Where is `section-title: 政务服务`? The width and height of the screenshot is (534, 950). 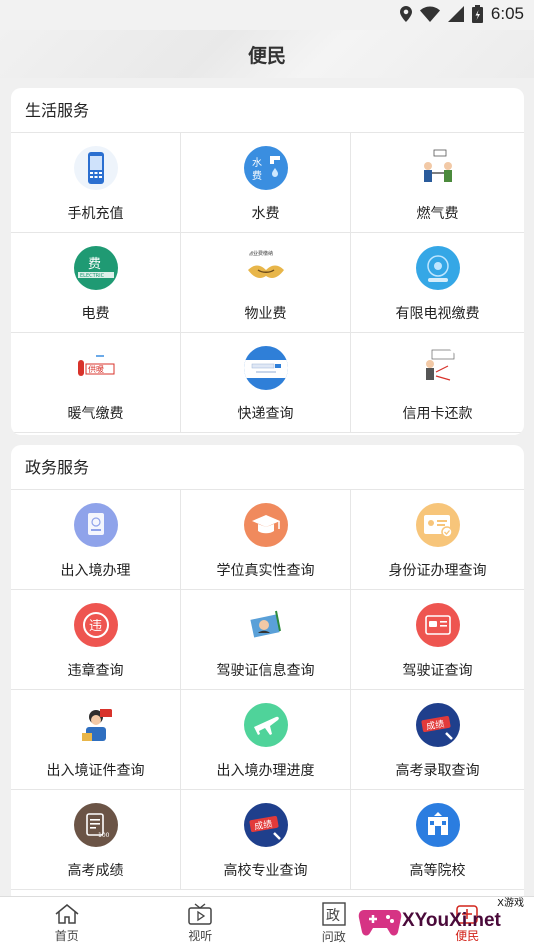 section-title: 政务服务 is located at coordinates (267, 467).